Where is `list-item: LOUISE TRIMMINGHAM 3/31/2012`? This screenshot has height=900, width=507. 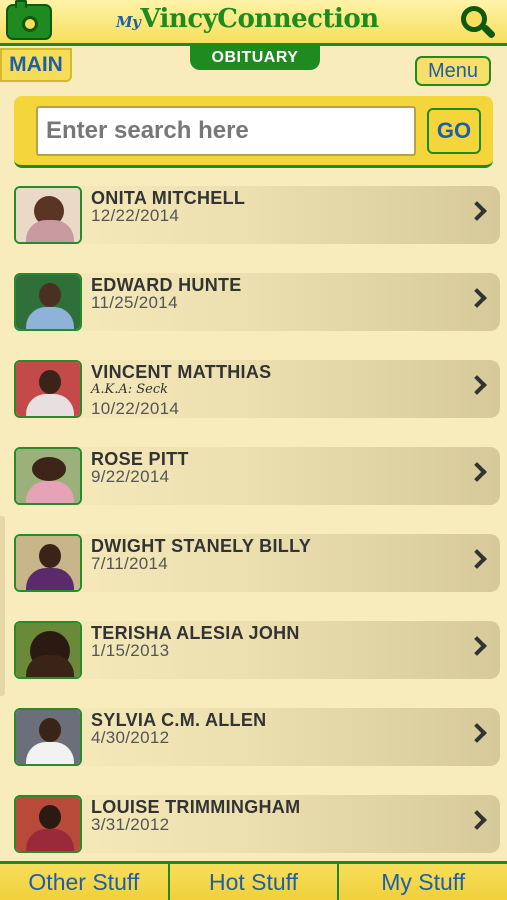
list-item: LOUISE TRIMMINGHAM 3/31/2012 is located at coordinates (253, 821).